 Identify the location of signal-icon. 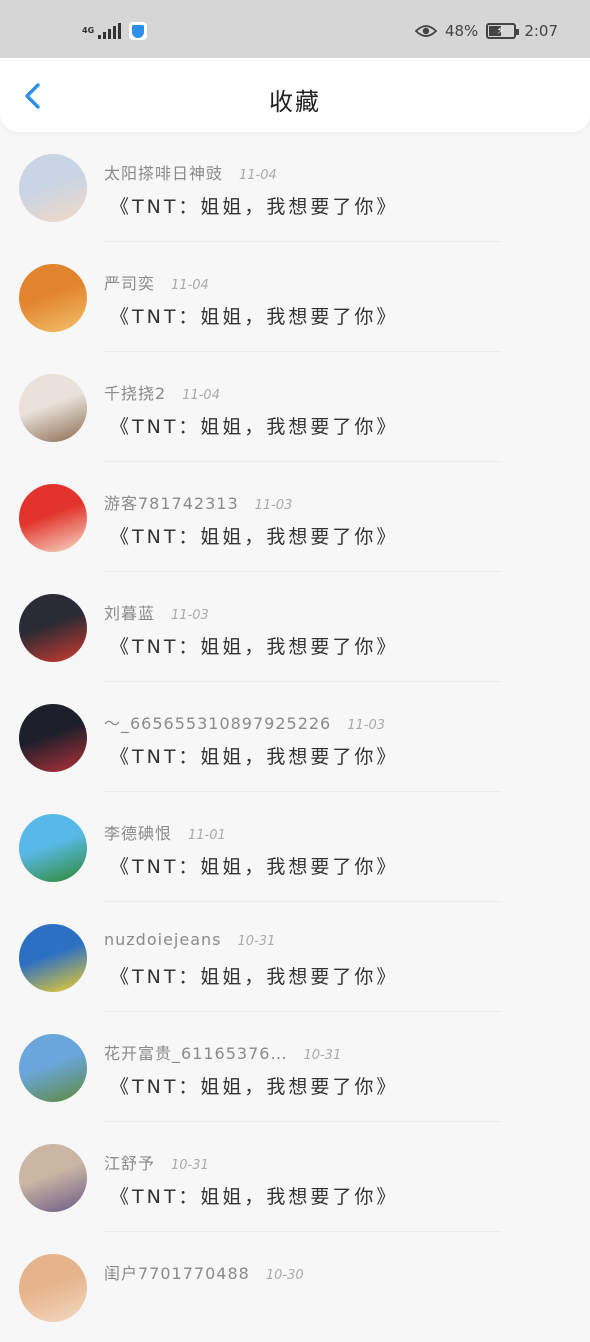
(109, 31).